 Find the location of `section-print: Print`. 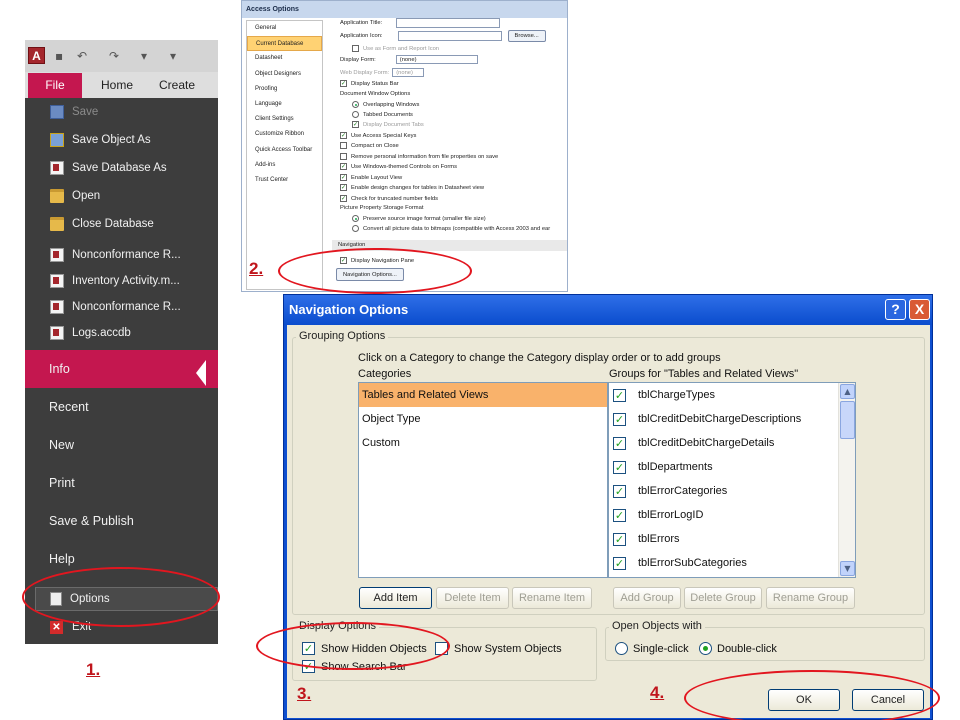

section-print: Print is located at coordinates (121, 483).